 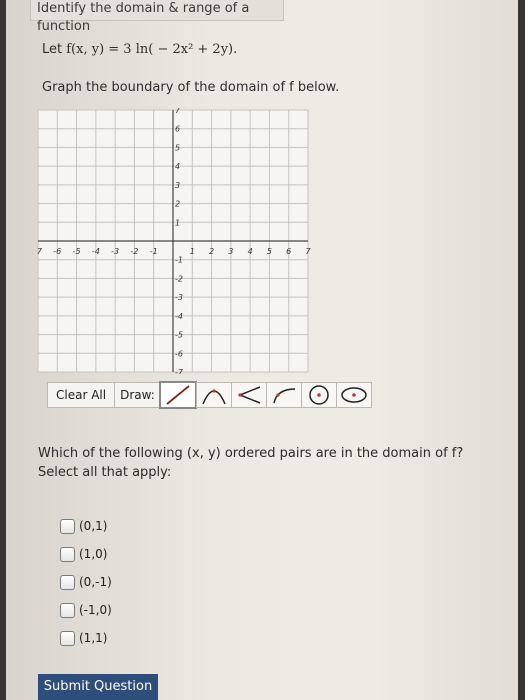 I want to click on answer-options: (0,1) (1,0) (0,-1) (-1,0) (1,1), so click(x=86, y=582).